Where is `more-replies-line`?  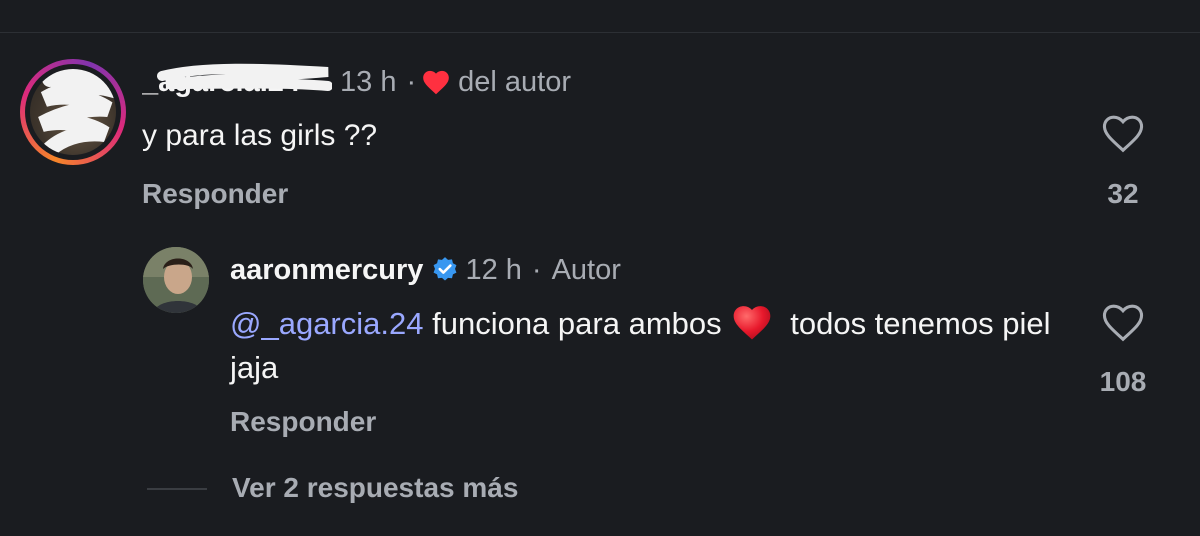
more-replies-line is located at coordinates (177, 489).